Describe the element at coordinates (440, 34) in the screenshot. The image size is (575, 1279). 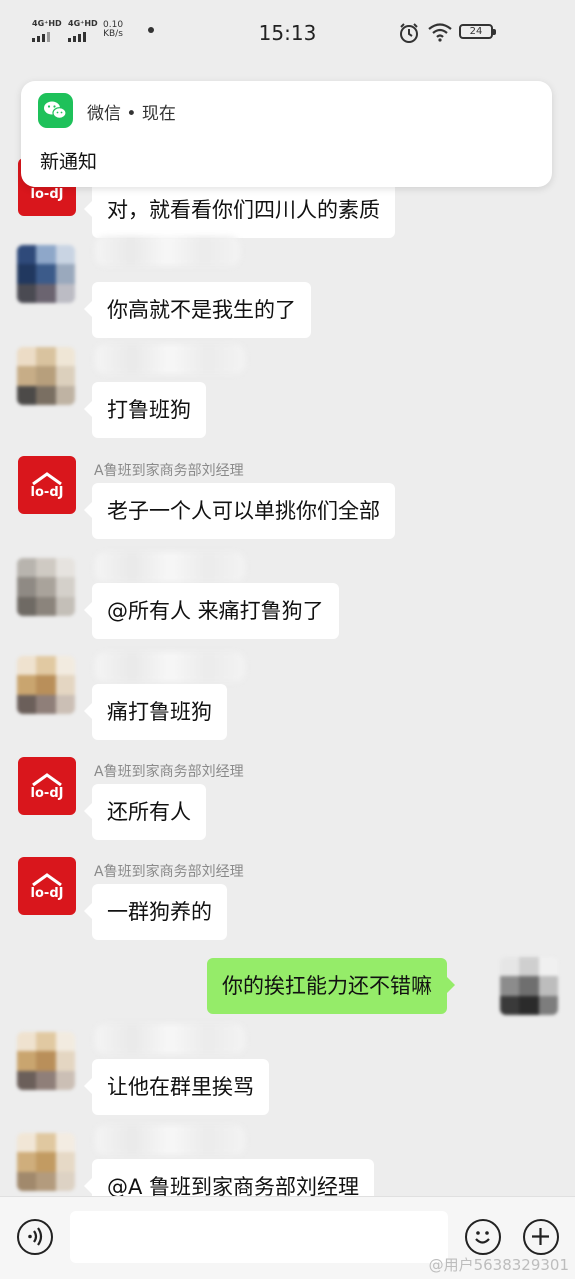
I see `wifi-icon` at that location.